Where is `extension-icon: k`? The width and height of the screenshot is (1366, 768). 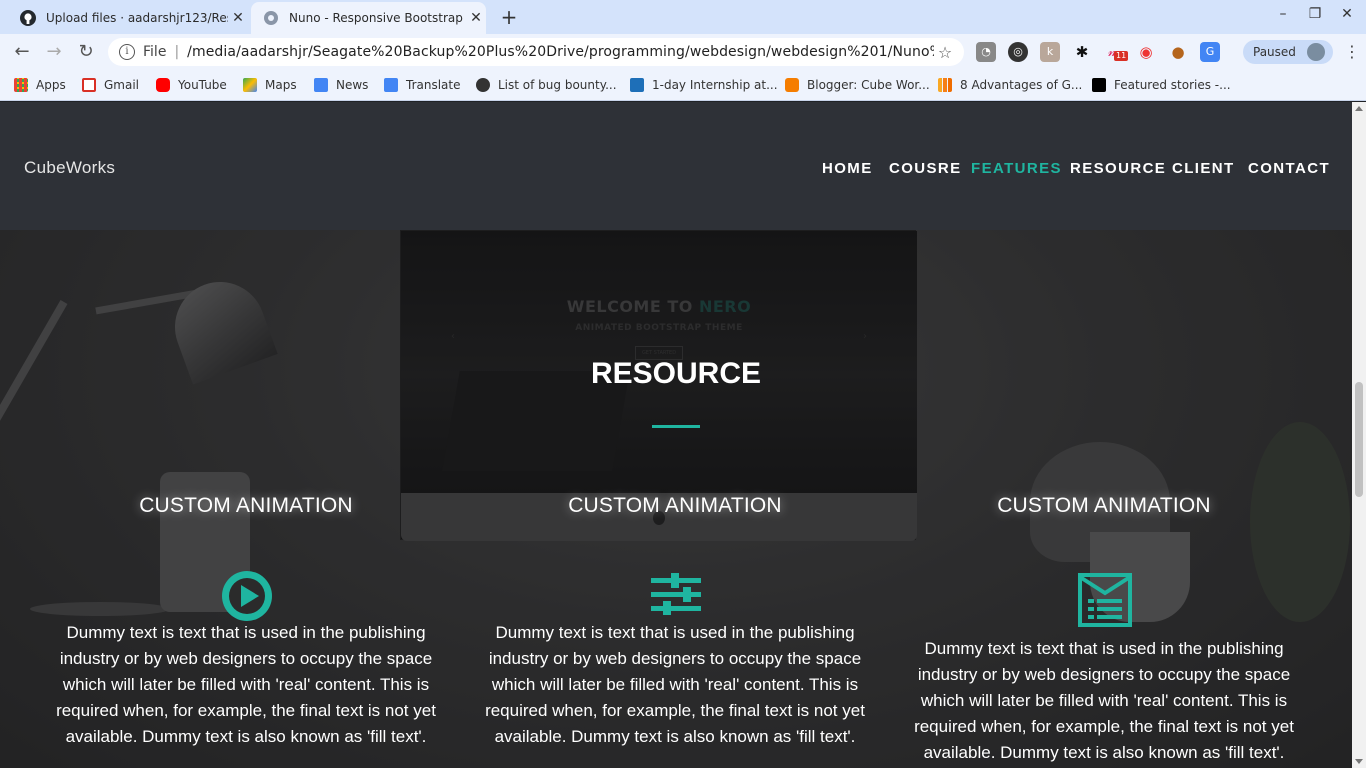 extension-icon: k is located at coordinates (1050, 52).